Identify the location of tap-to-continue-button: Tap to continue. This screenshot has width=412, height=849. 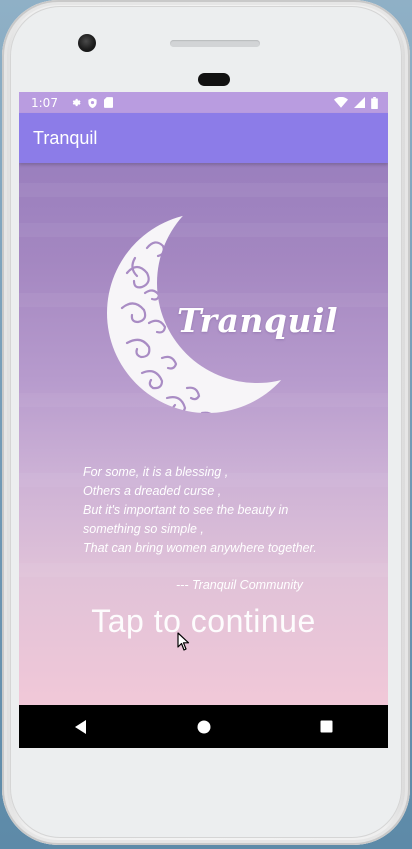
(203, 621).